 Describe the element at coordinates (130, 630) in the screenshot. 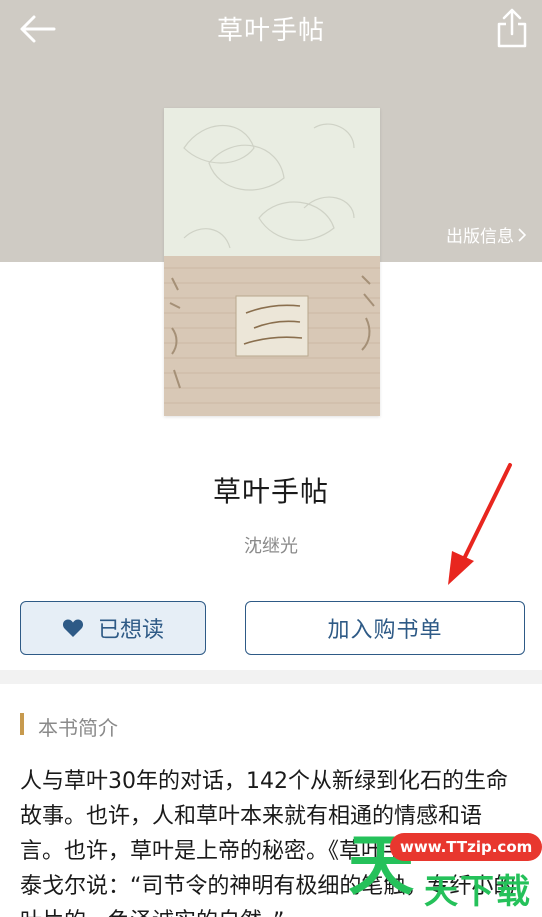

I see `want-to-read-label: 已想读` at that location.